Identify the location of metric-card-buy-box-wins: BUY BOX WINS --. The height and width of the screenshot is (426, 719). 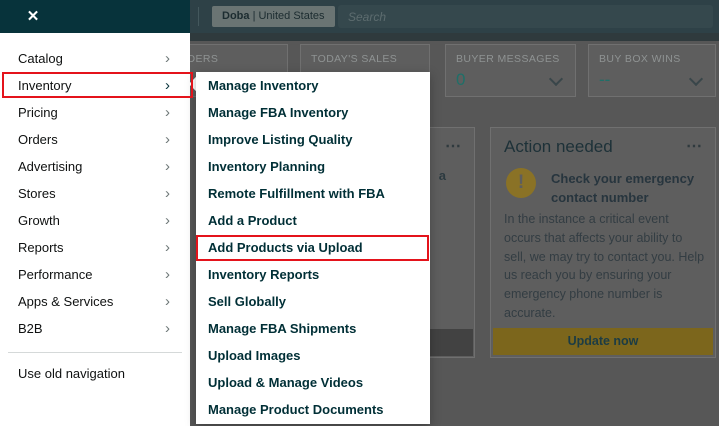
(652, 70).